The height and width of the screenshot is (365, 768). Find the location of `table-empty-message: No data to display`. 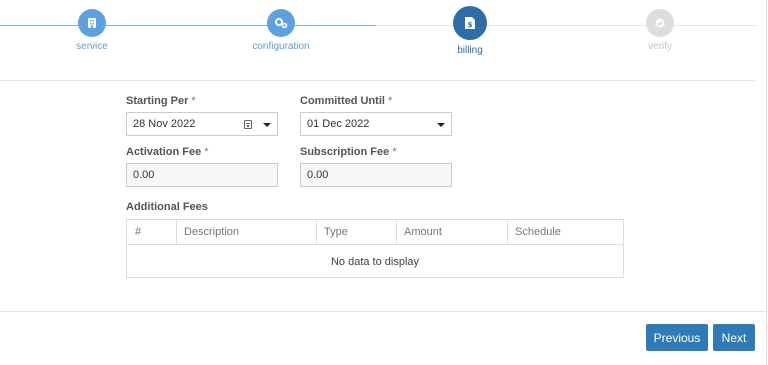

table-empty-message: No data to display is located at coordinates (375, 261).